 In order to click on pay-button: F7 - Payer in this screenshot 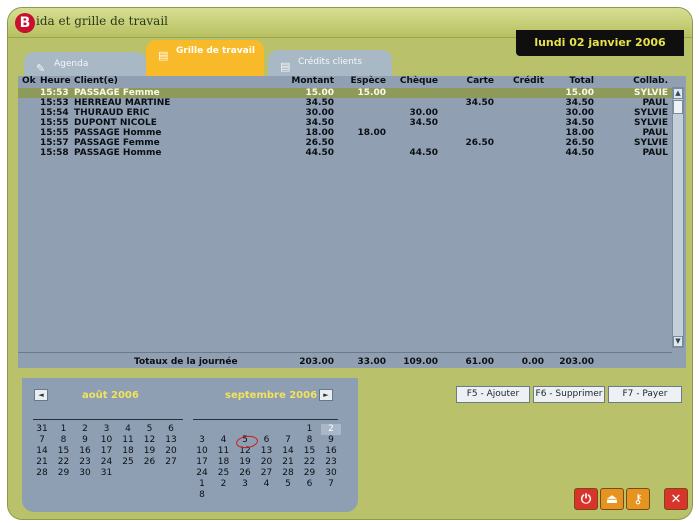, I will do `click(645, 394)`.